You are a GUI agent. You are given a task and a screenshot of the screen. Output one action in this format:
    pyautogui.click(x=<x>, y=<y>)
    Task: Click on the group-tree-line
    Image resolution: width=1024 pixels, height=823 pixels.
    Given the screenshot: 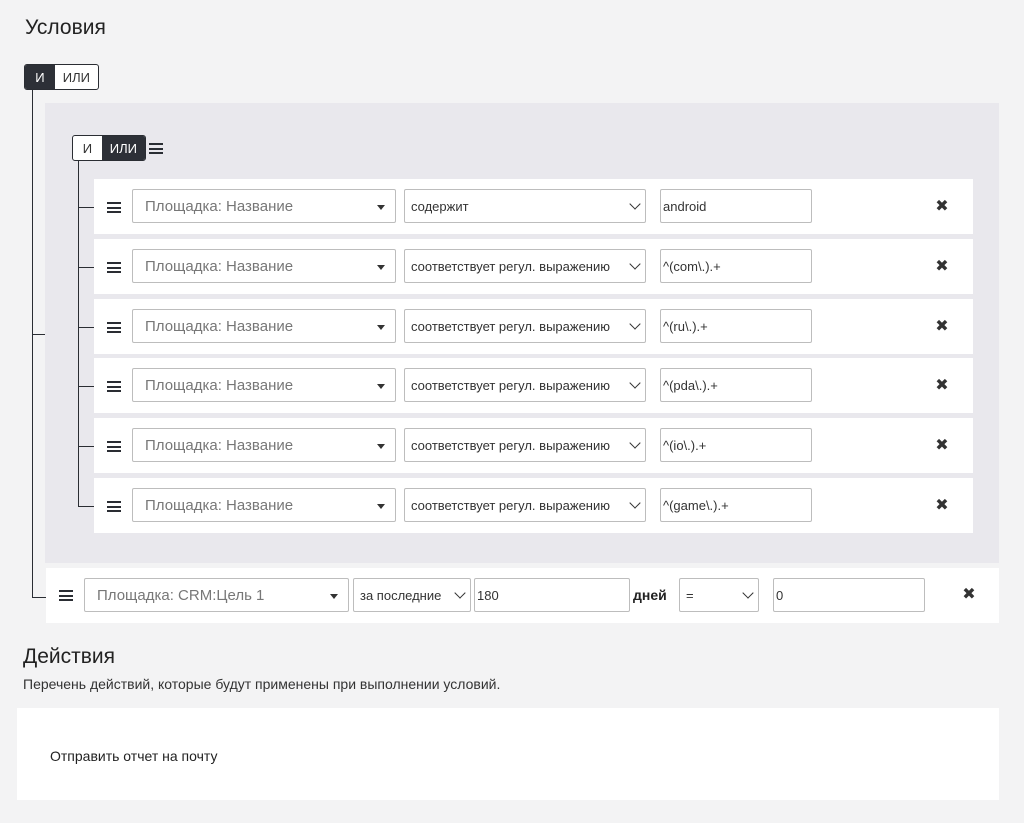 What is the action you would take?
    pyautogui.click(x=78, y=334)
    